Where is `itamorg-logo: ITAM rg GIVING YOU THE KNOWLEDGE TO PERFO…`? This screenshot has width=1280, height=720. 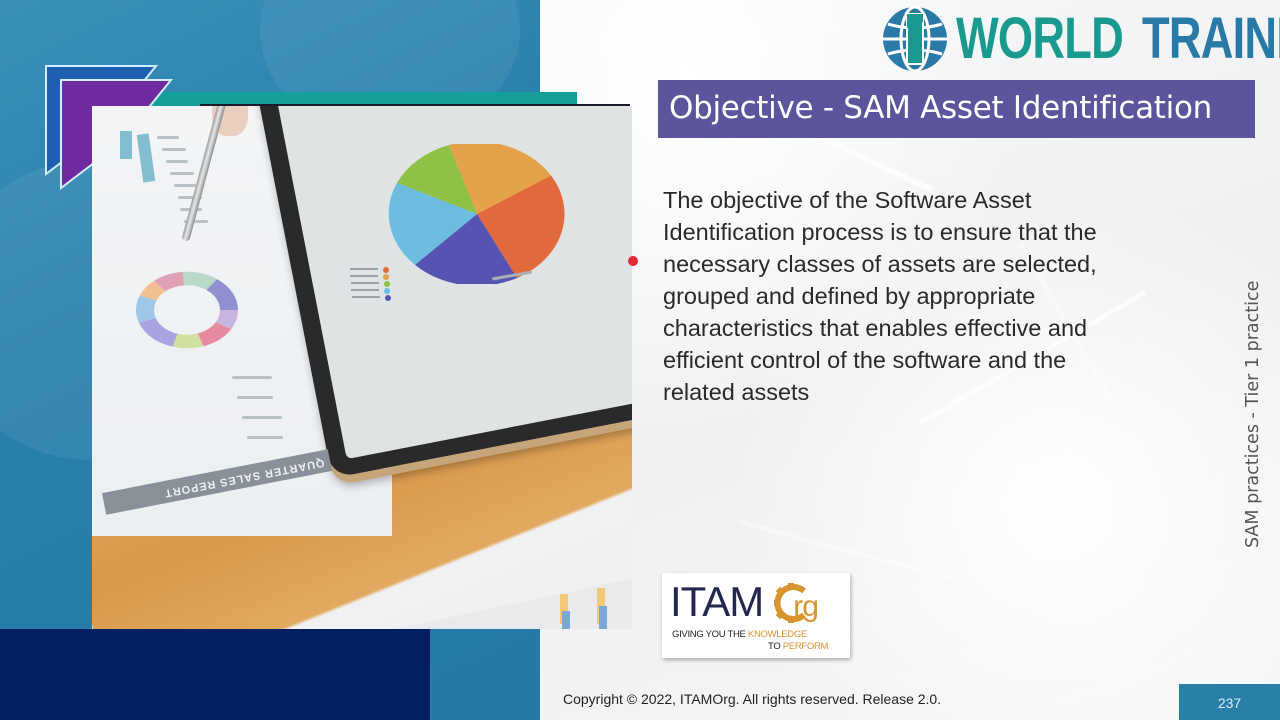 itamorg-logo: ITAM rg GIVING YOU THE KNOWLEDGE TO PERFO… is located at coordinates (756, 615).